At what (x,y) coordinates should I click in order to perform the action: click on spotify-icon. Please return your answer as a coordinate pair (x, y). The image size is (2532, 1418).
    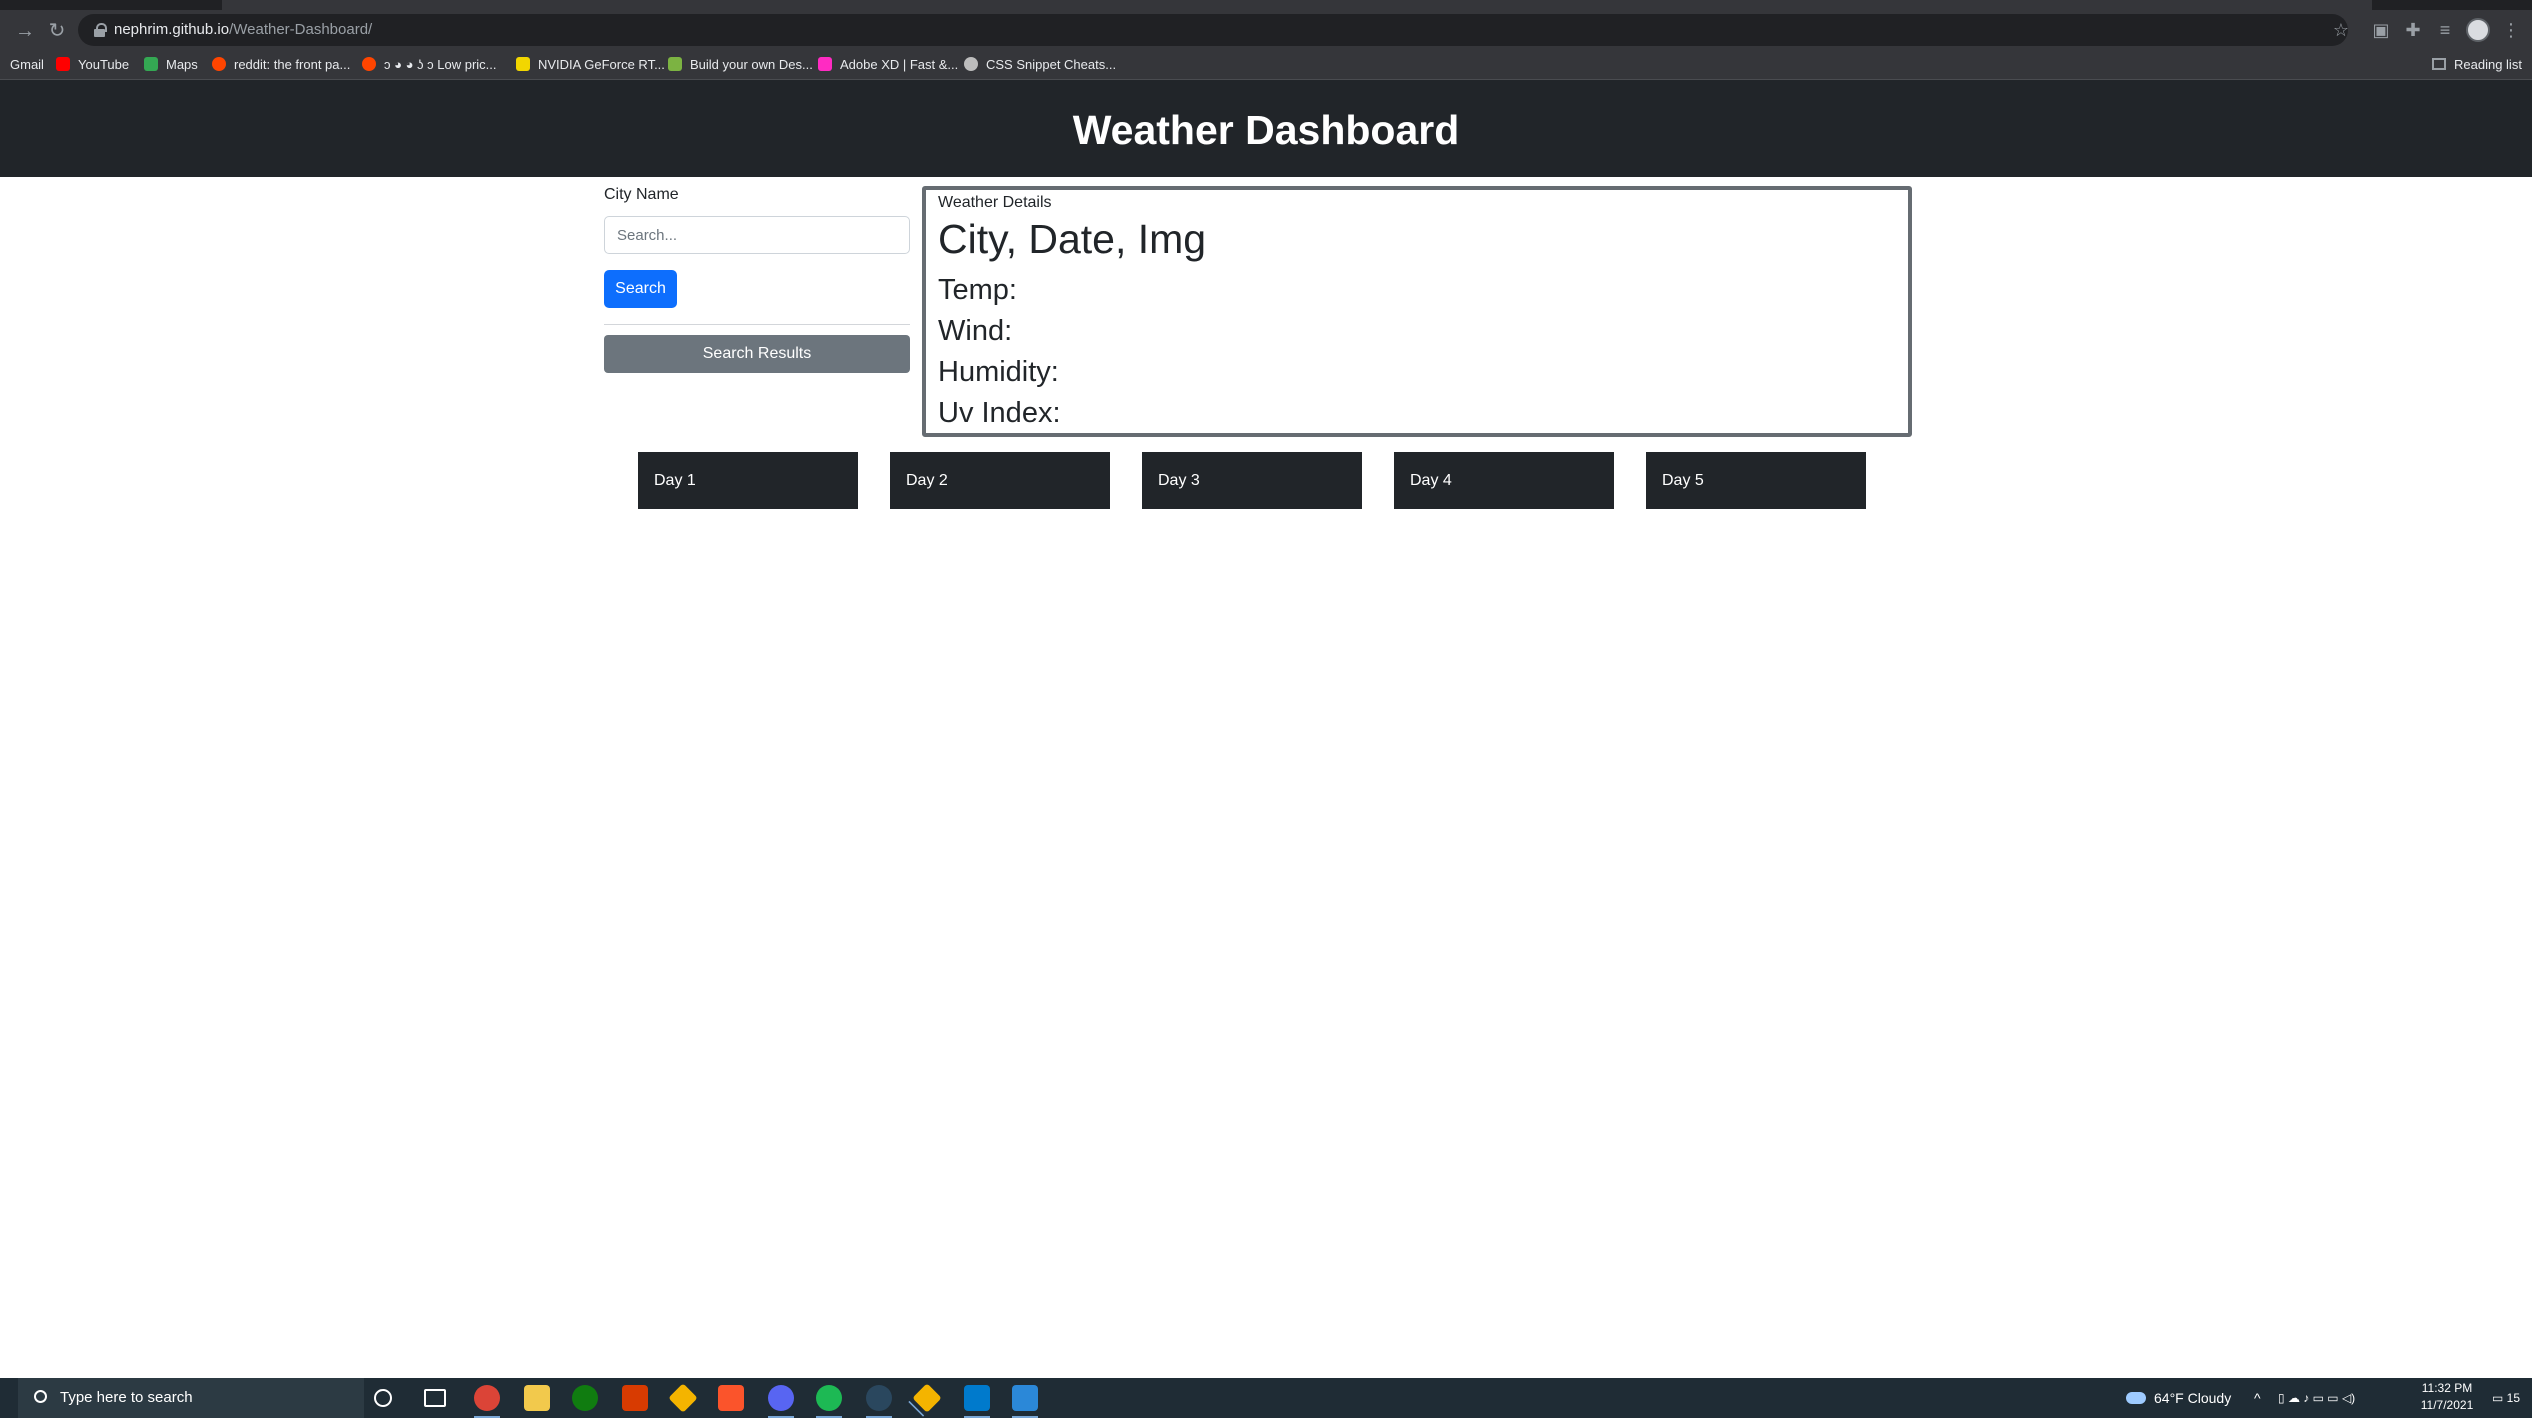
    Looking at the image, I should click on (829, 1401).